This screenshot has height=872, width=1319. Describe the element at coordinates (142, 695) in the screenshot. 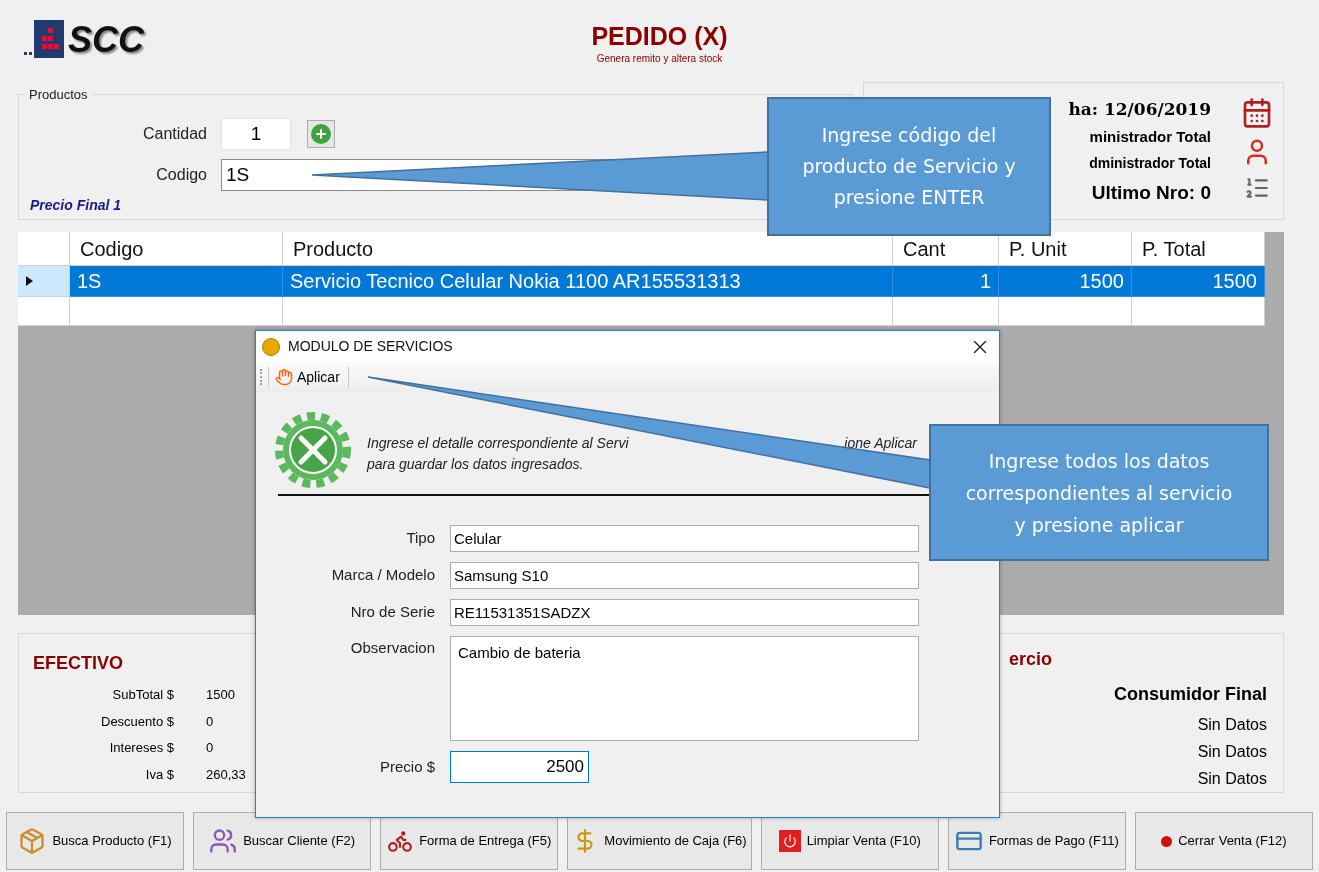

I see `total-label: SubTotal $` at that location.